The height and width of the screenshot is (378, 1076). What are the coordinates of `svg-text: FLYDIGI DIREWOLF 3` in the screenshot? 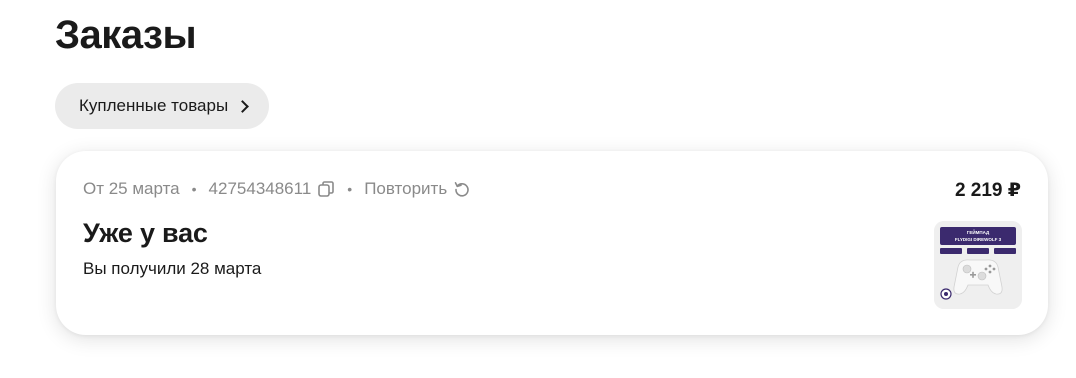 It's located at (978, 239).